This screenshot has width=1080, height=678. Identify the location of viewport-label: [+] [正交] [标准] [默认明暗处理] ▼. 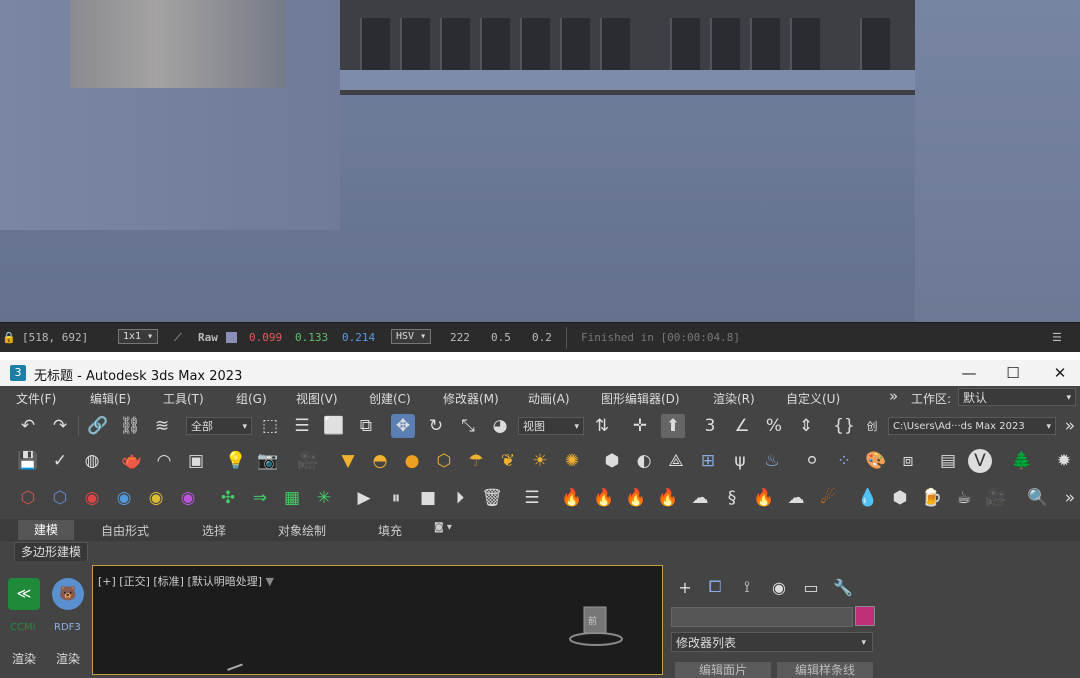
(186, 581).